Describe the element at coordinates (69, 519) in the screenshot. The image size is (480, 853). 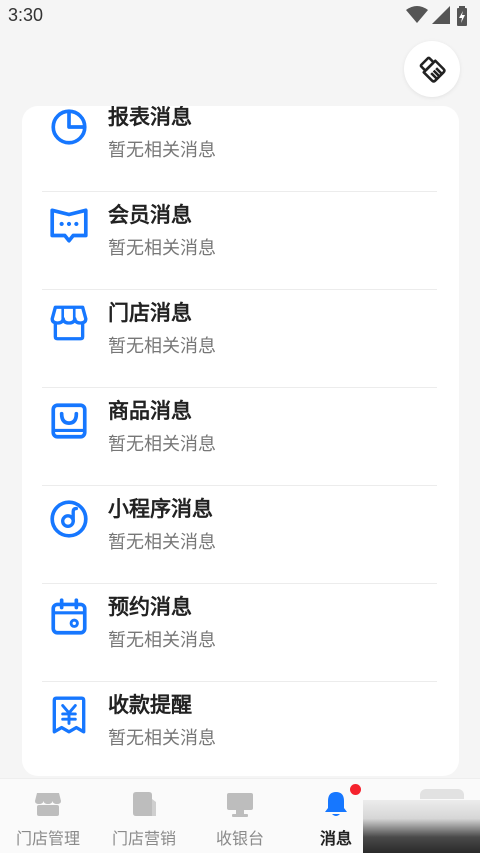
I see `mini-program-icon` at that location.